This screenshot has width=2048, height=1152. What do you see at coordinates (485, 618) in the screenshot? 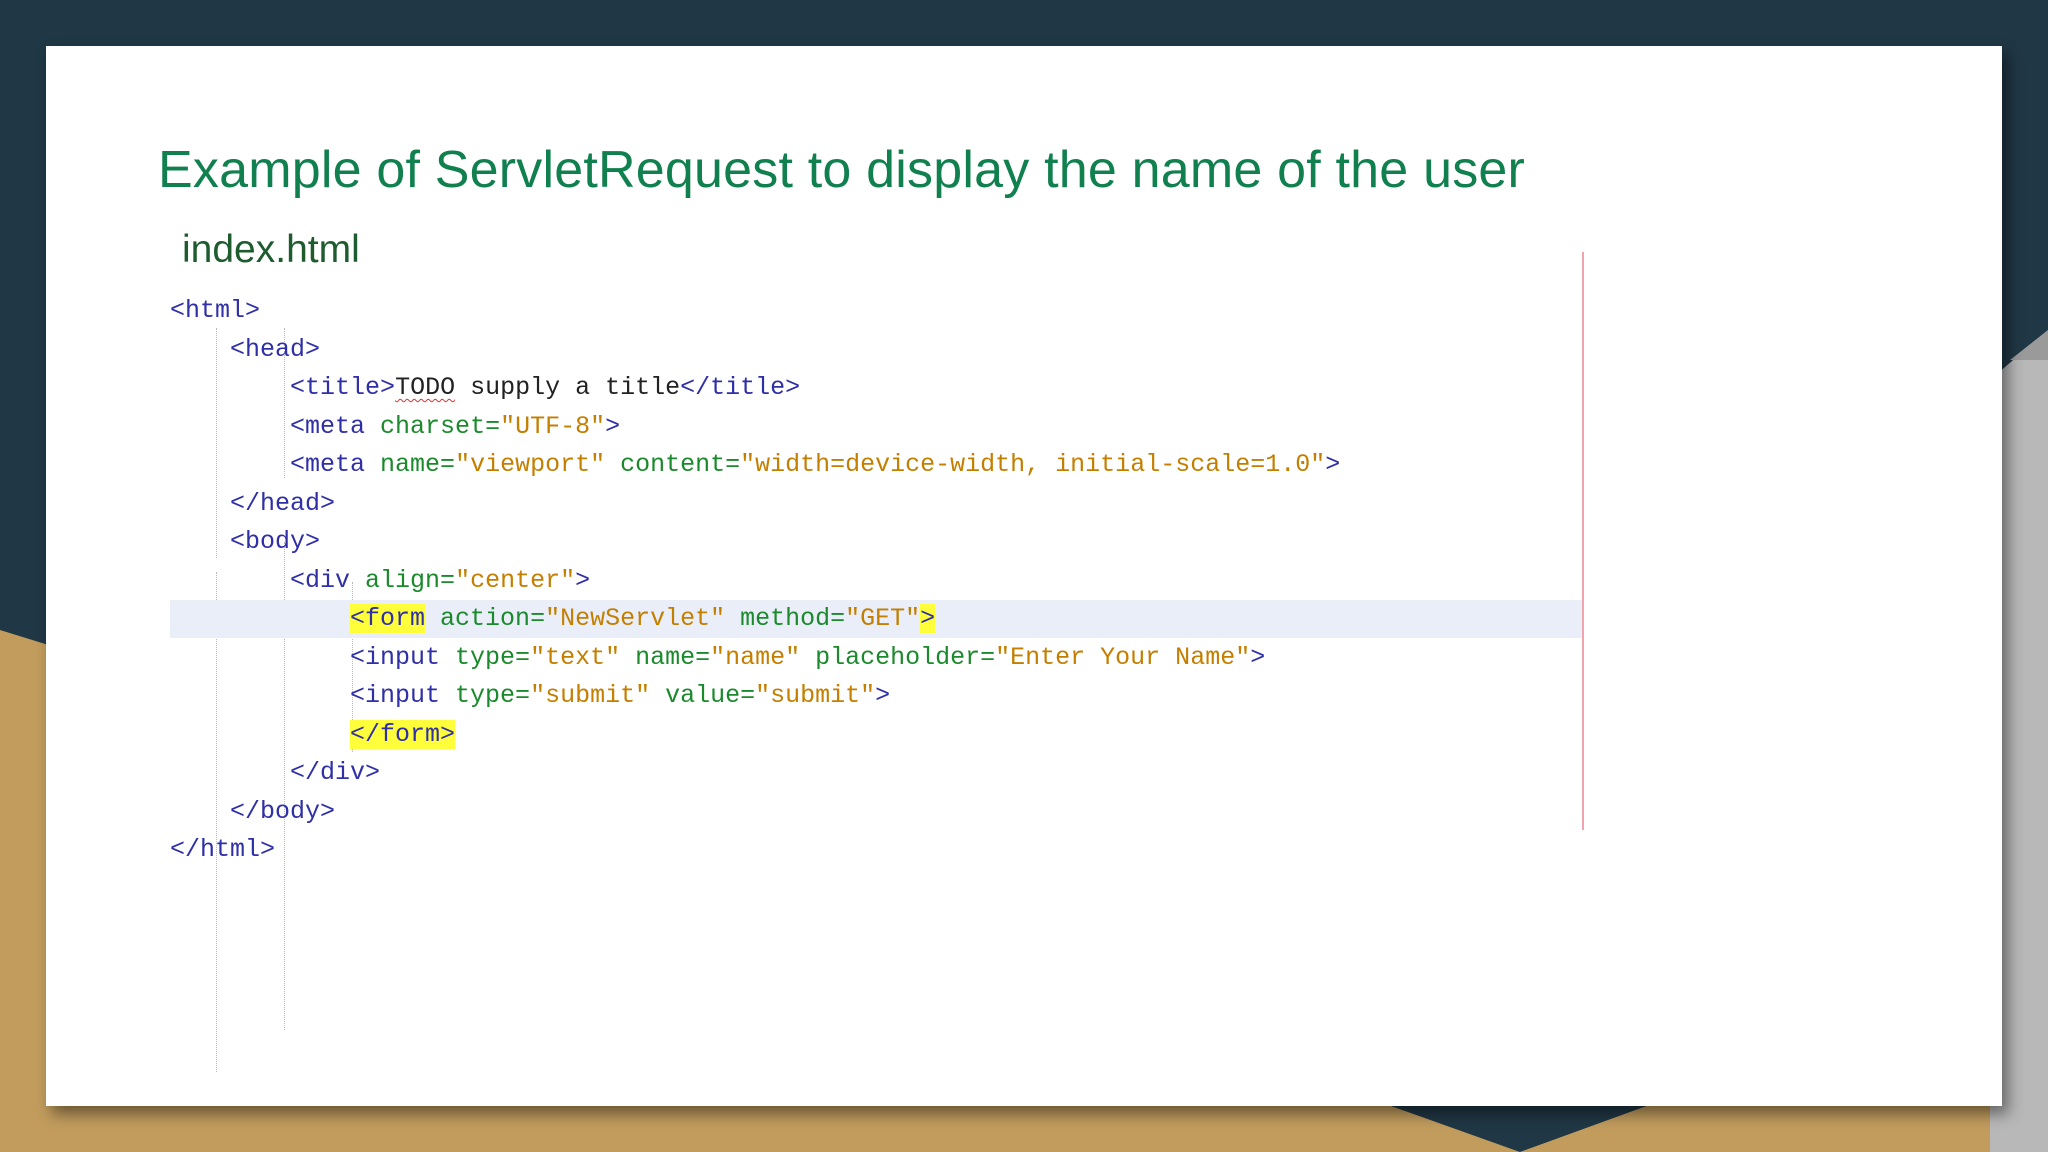
I see `code-attribute: action=` at bounding box center [485, 618].